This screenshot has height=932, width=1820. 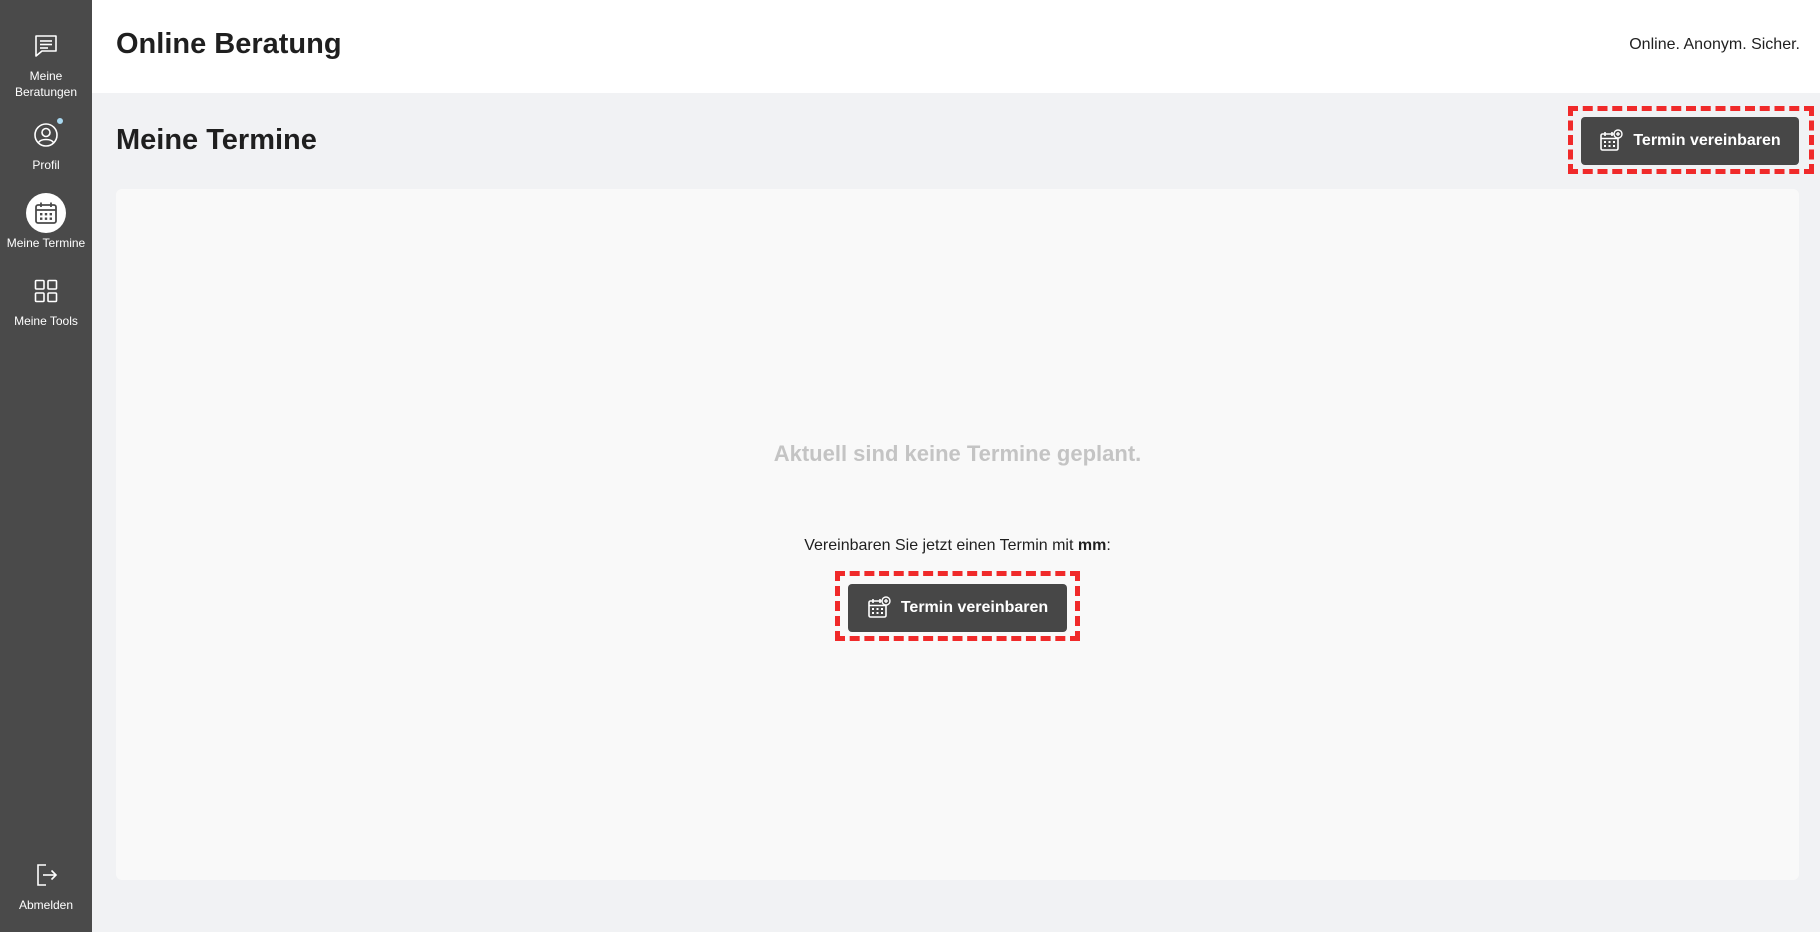 What do you see at coordinates (46, 875) in the screenshot?
I see `logout-icon` at bounding box center [46, 875].